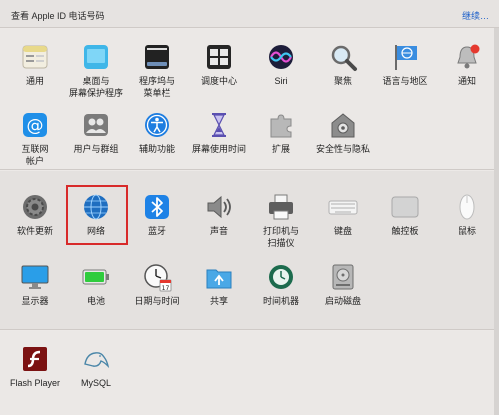 The height and width of the screenshot is (415, 499). I want to click on pref-software-update: 软件更新, so click(35, 228).